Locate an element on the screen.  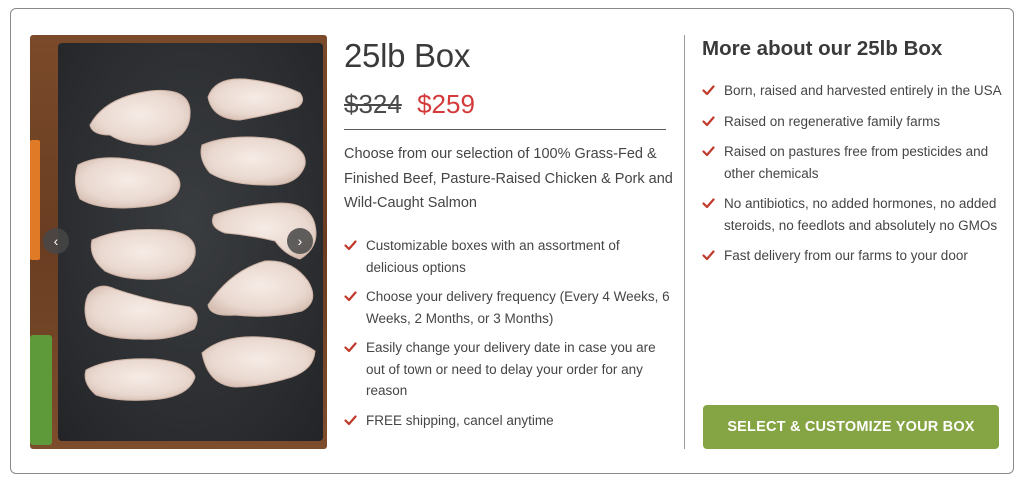
chevron-left-icon: ‹ is located at coordinates (56, 241).